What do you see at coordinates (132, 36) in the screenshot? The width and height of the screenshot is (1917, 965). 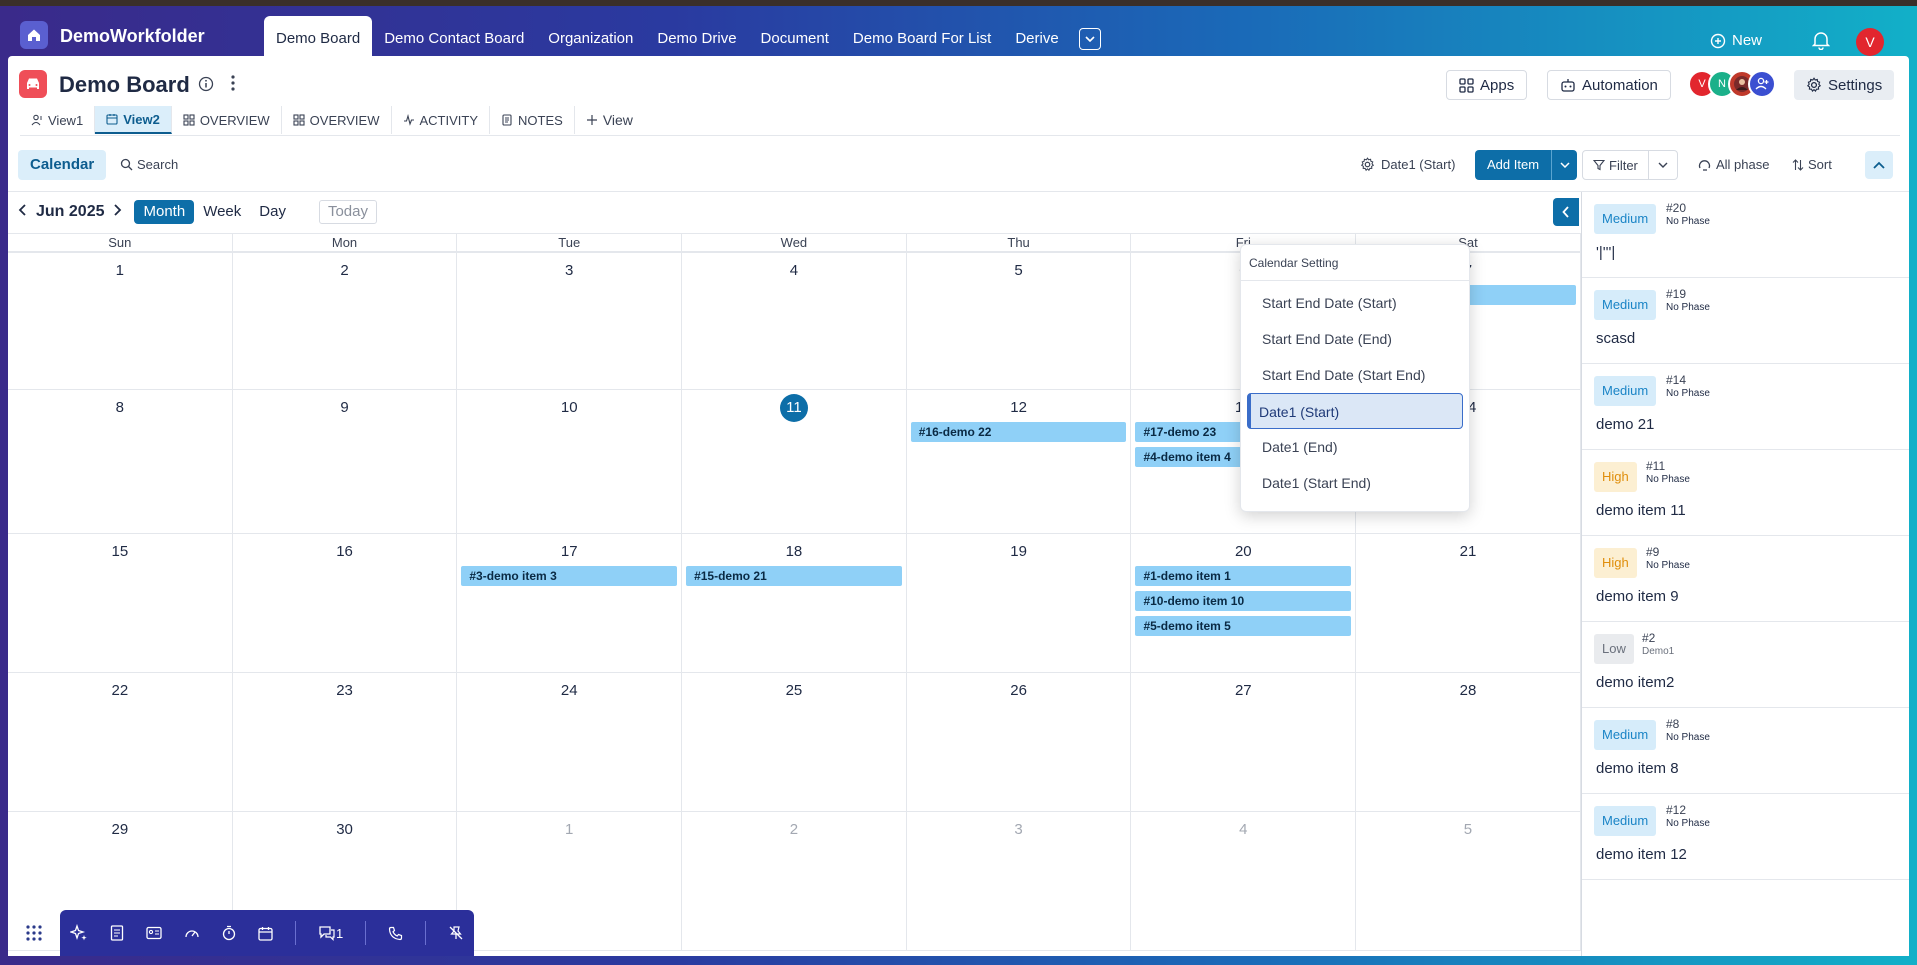 I see `workspace-name: DemoWorkfolder` at bounding box center [132, 36].